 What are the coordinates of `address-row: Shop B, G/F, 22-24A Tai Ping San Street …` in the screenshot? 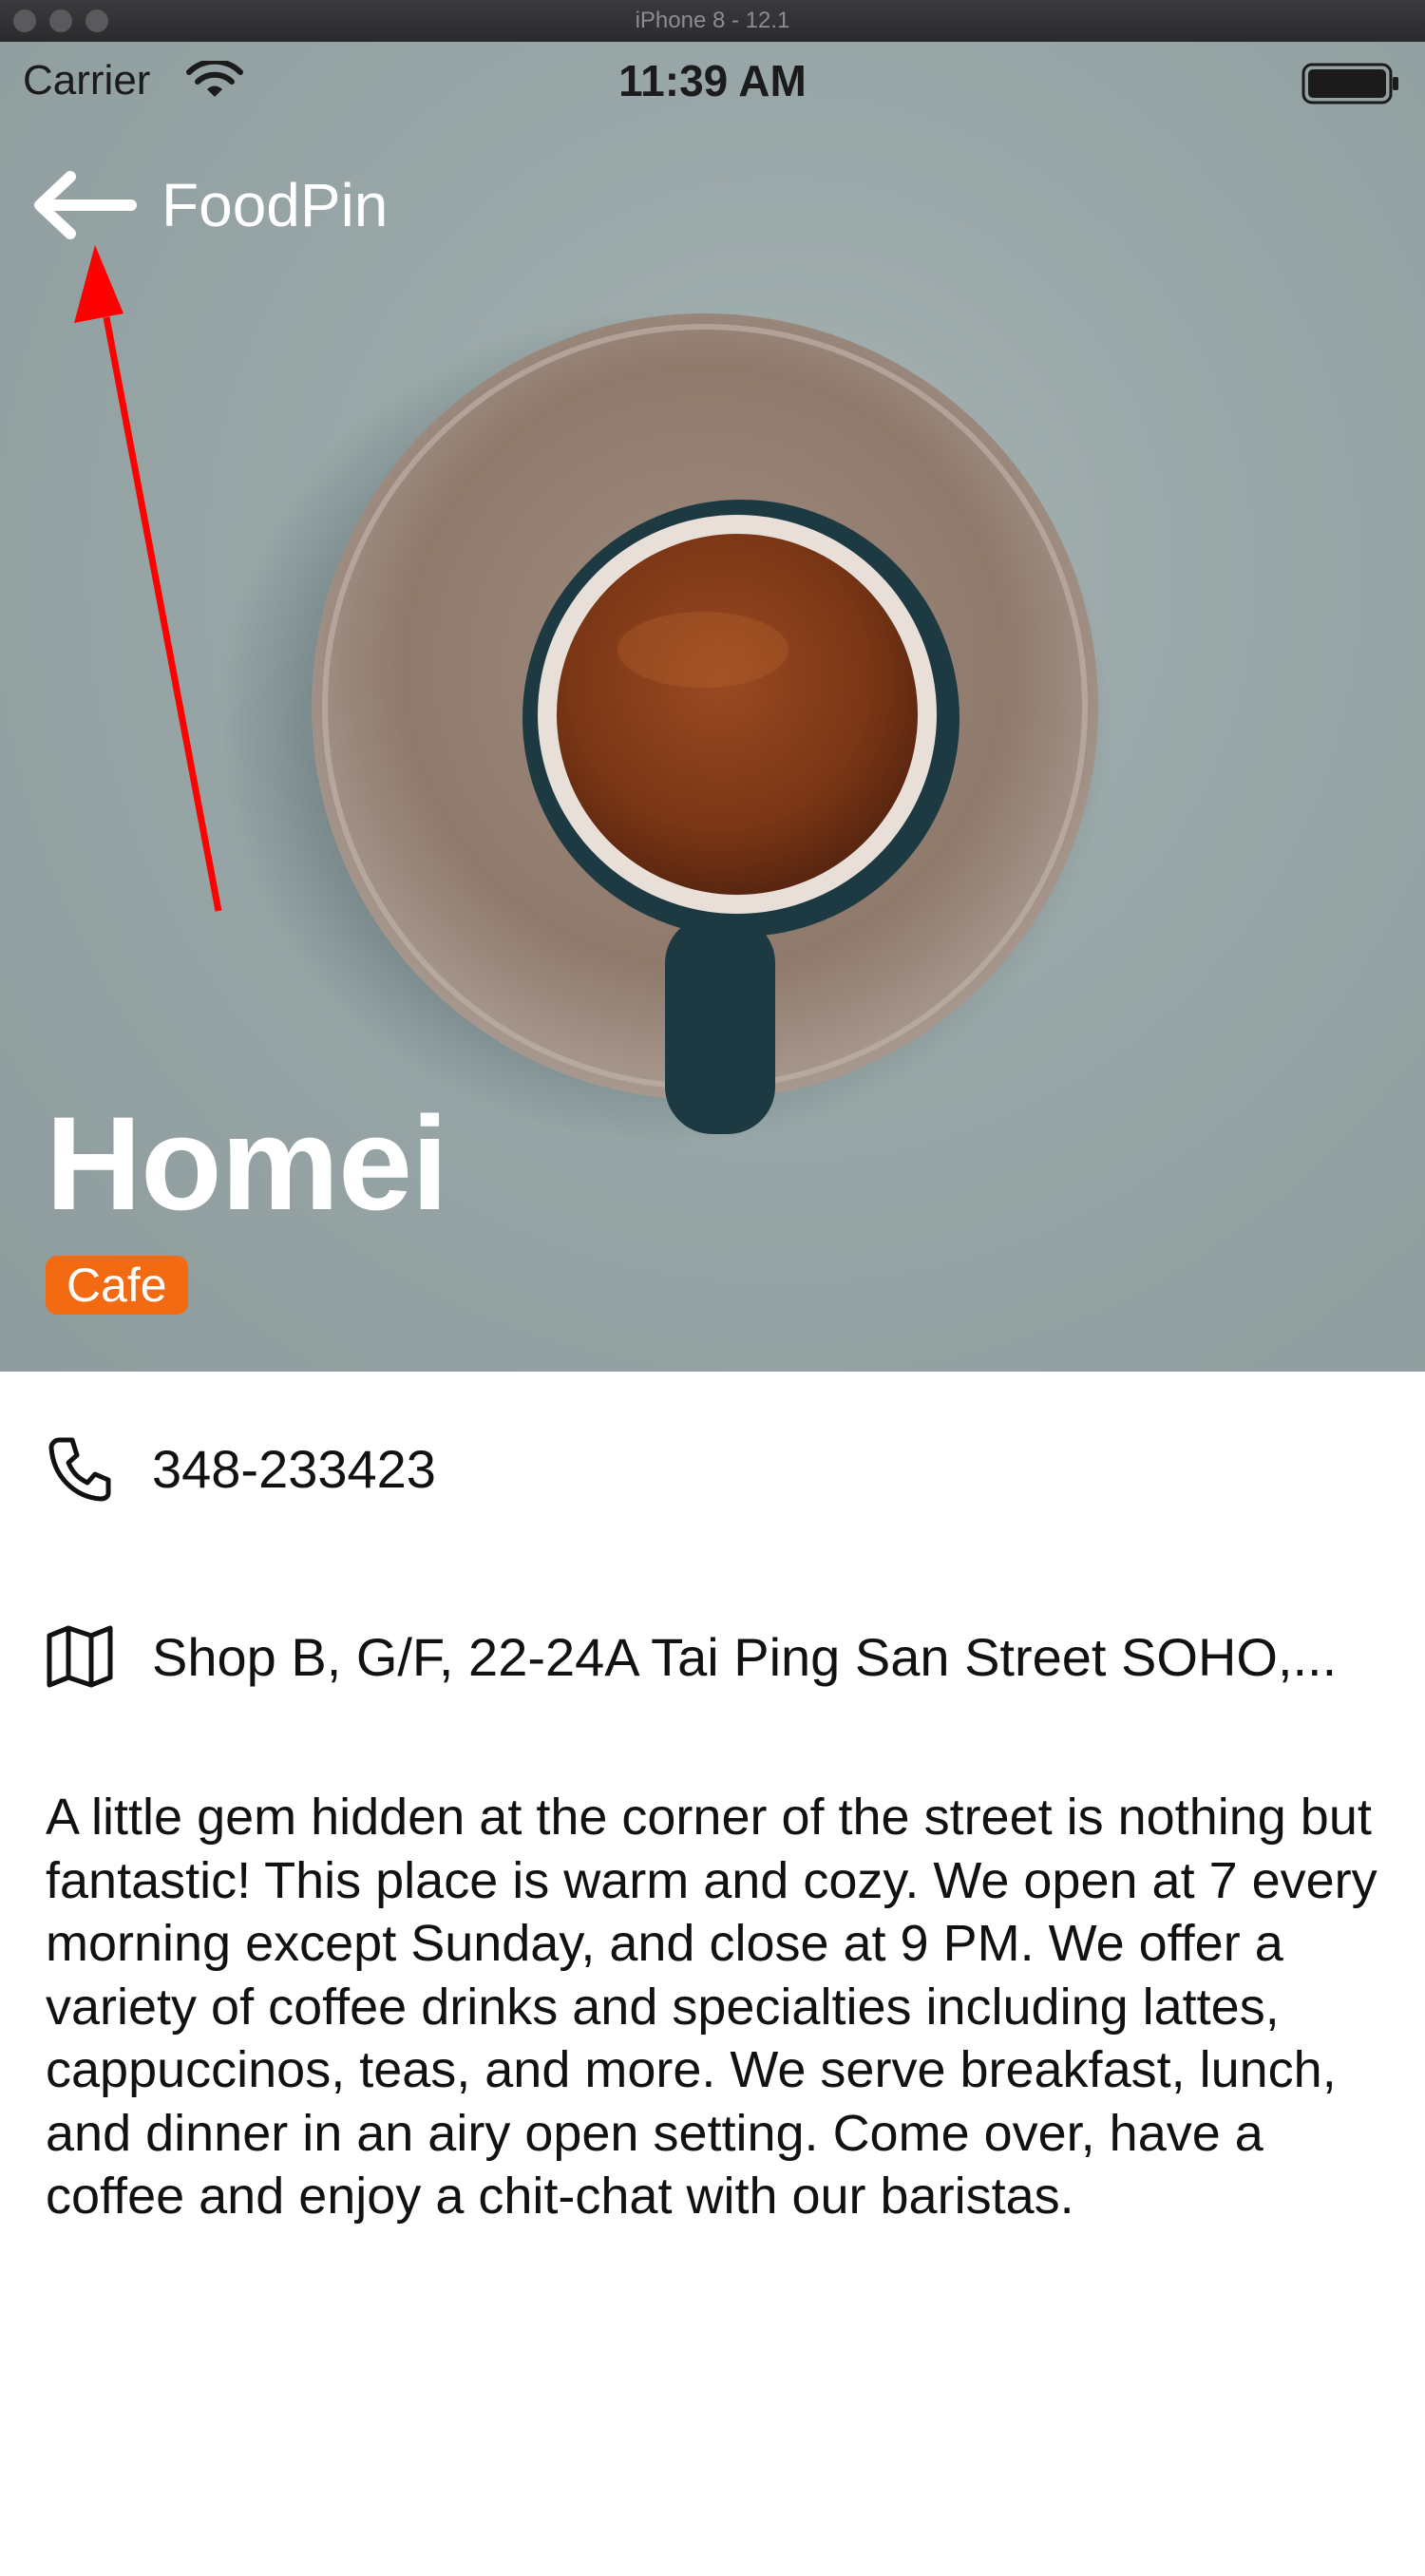 It's located at (711, 1656).